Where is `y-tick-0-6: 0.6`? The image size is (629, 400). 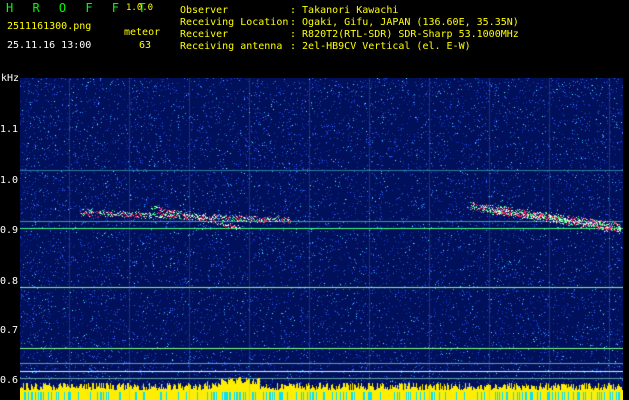
y-tick-0-6: 0.6 is located at coordinates (9, 380).